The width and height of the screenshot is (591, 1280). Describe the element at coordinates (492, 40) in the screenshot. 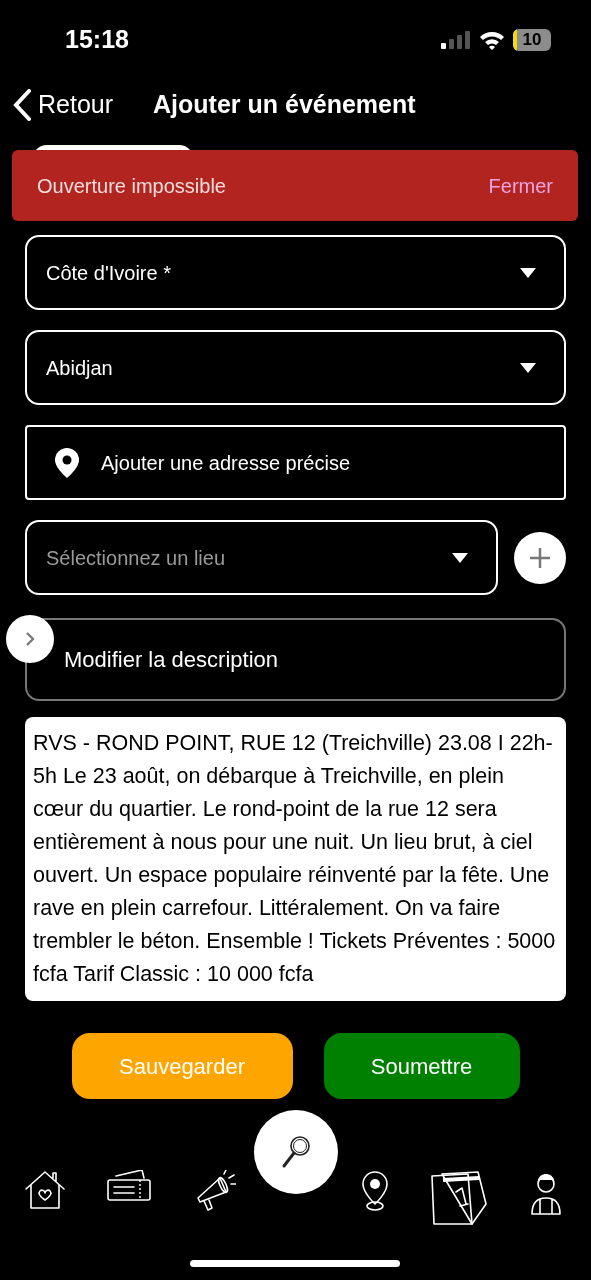

I see `wifi-icon` at that location.